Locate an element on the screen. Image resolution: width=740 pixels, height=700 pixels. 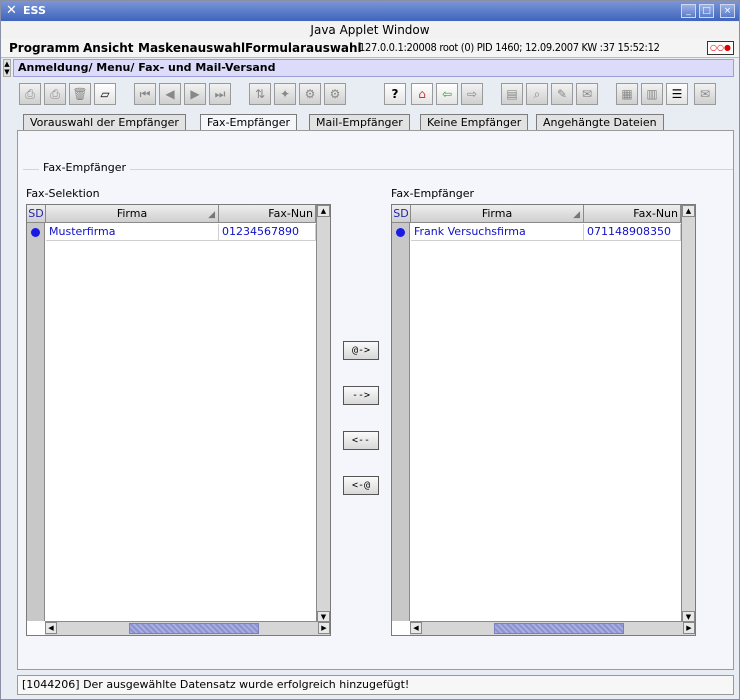
breadcrumb: Anmeldung/ Menu/ Fax- und Mail-Versand is located at coordinates (373, 68).